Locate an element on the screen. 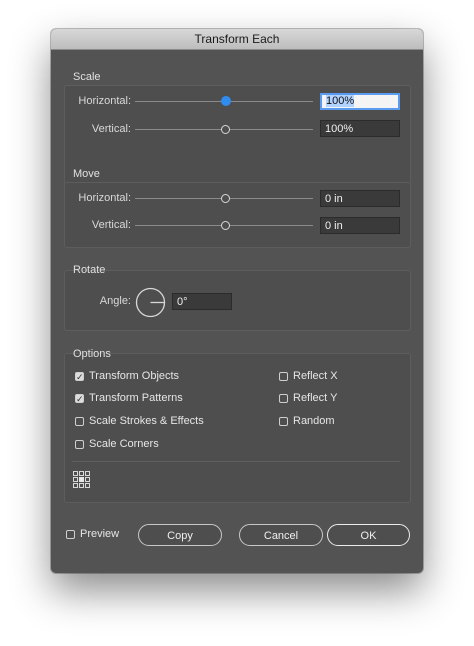 The image size is (474, 646). move-horizontal-label: Horizontal: is located at coordinates (104, 198).